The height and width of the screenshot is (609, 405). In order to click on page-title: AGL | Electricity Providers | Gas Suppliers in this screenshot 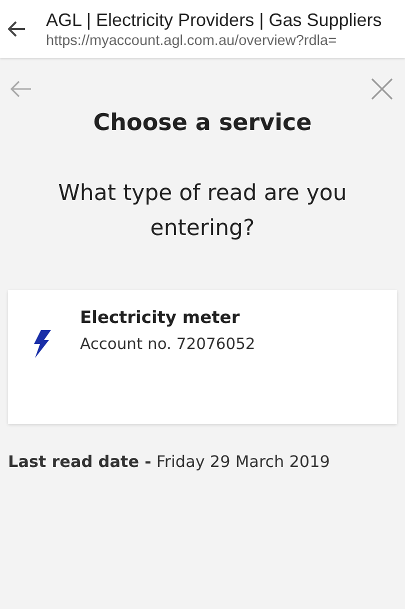, I will do `click(214, 20)`.